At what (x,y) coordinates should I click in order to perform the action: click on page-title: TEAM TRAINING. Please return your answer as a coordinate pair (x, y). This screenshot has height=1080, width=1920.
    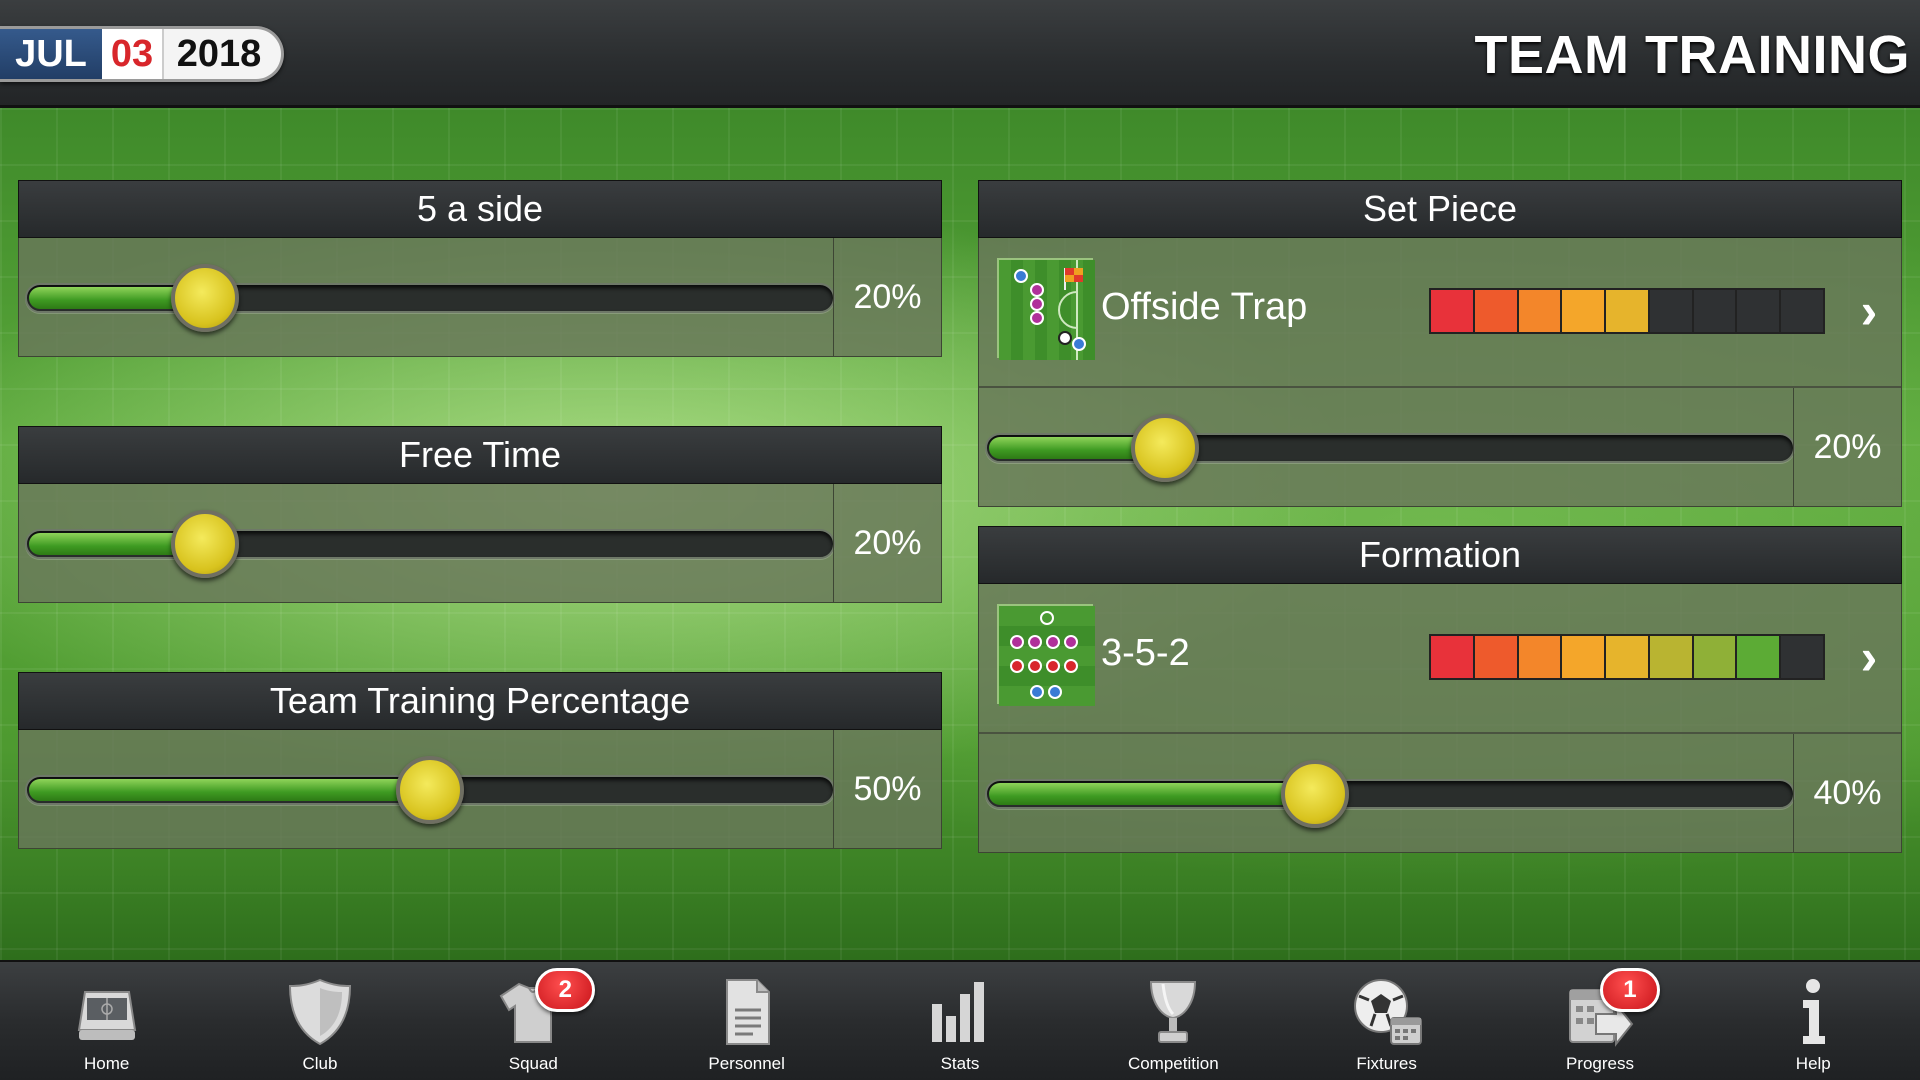
    Looking at the image, I should click on (1692, 55).